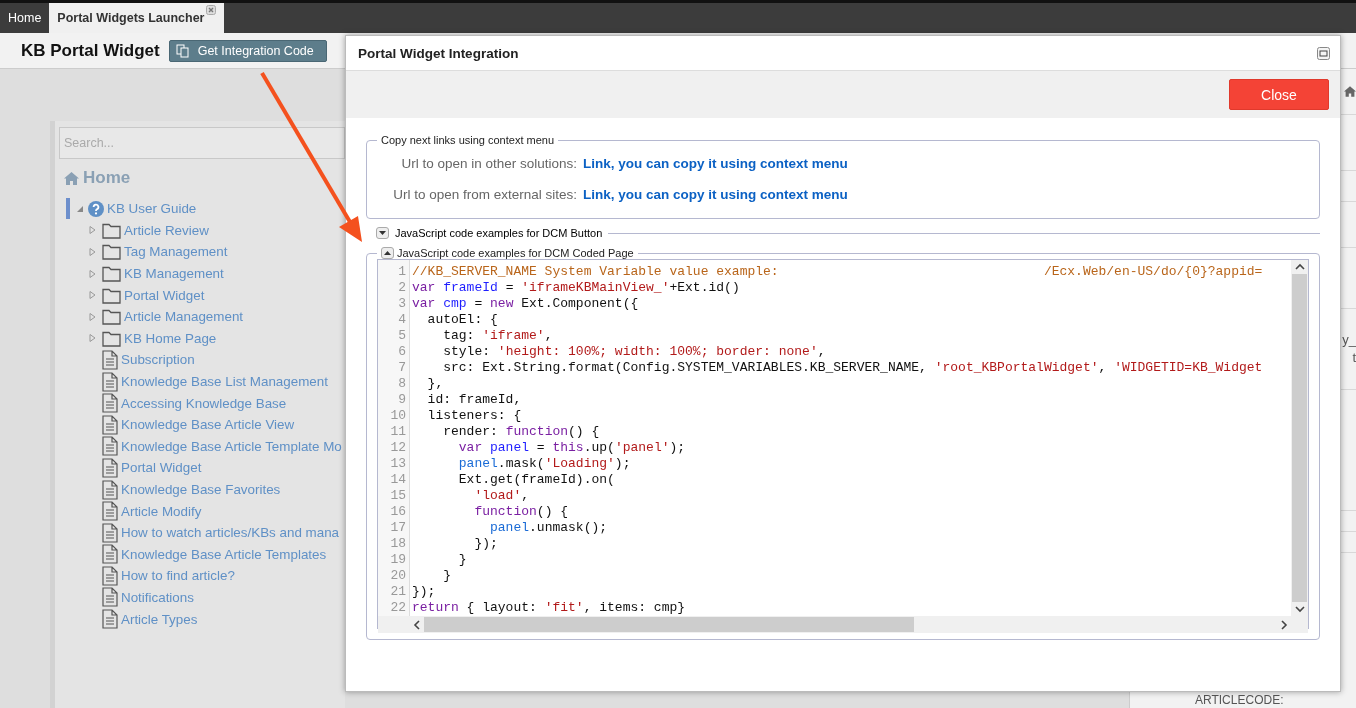 Image resolution: width=1356 pixels, height=708 pixels. Describe the element at coordinates (435, 384) in the screenshot. I see `code-line: },` at that location.